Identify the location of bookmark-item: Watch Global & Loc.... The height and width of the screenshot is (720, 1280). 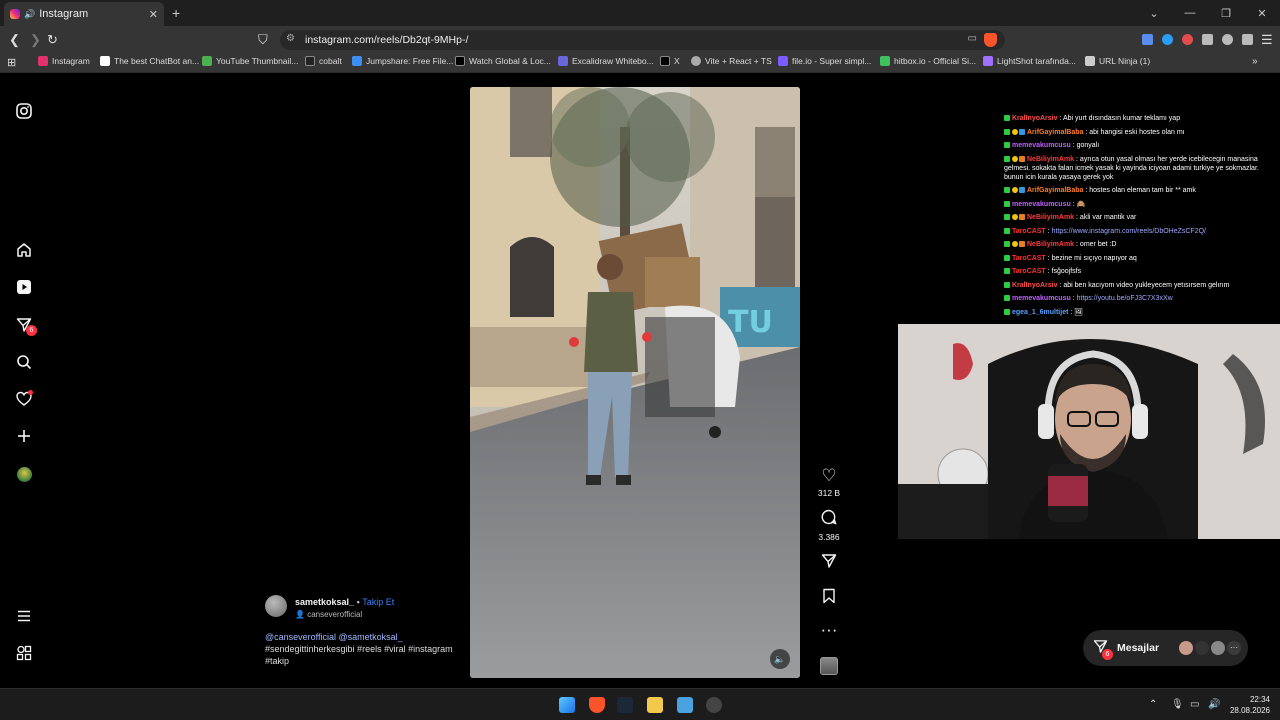
(503, 61).